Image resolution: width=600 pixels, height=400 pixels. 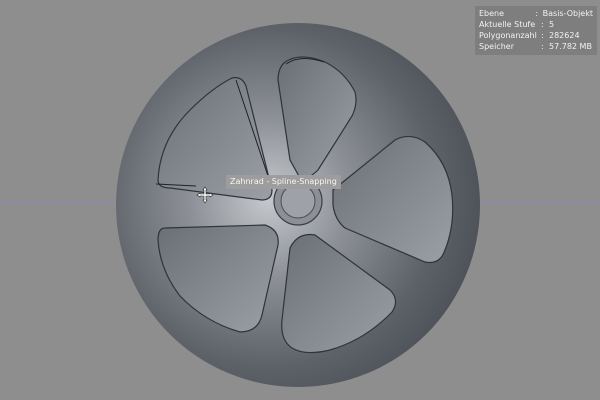 I want to click on hud-label: Aktuelle Stufe, so click(x=507, y=24).